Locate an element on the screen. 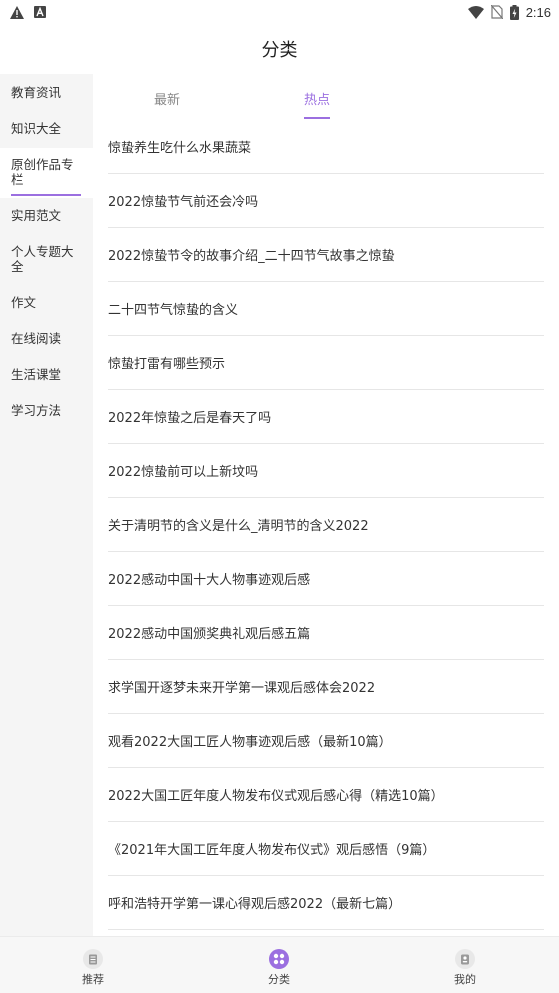 The width and height of the screenshot is (559, 993). sidebar-item-personal-topics: 个人专题大全 is located at coordinates (46, 259).